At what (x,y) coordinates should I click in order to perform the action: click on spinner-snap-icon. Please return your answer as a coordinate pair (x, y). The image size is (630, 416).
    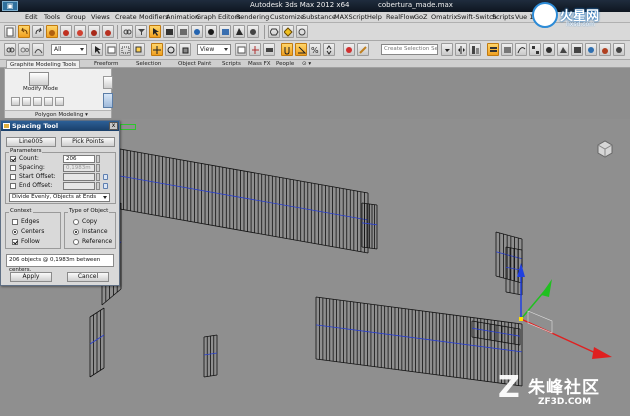
    Looking at the image, I should click on (329, 49).